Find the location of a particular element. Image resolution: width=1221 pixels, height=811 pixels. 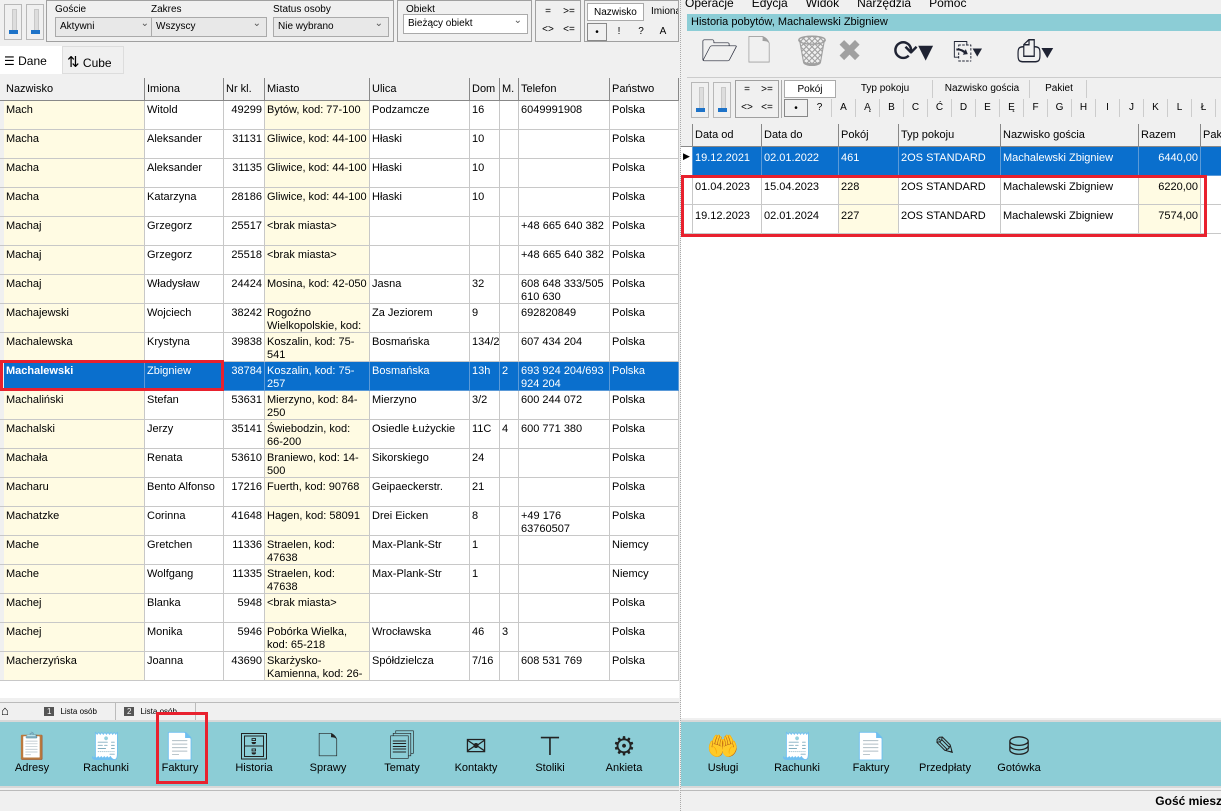

column-header-4: Nazwisko gościa is located at coordinates (1070, 135).